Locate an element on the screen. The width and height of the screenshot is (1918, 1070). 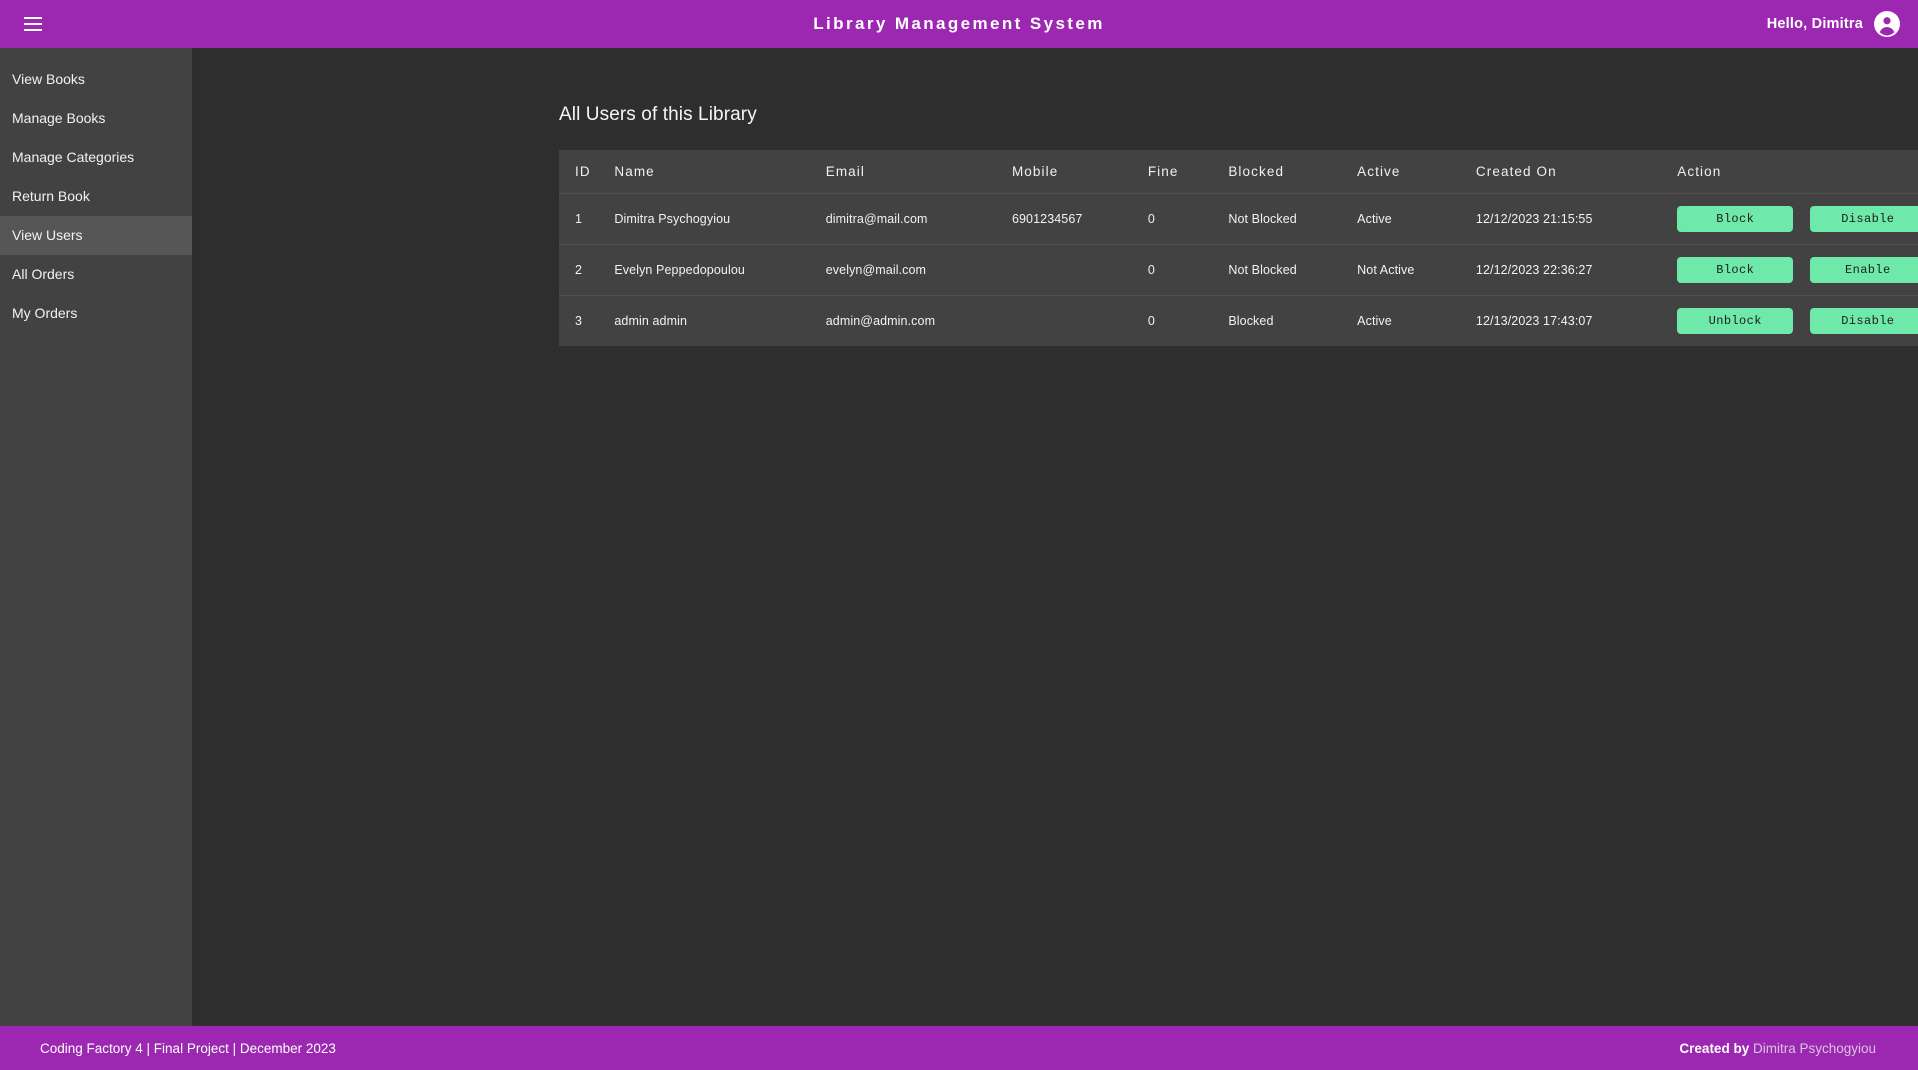
cell-email: evelyn@mail.com is located at coordinates (918, 270).